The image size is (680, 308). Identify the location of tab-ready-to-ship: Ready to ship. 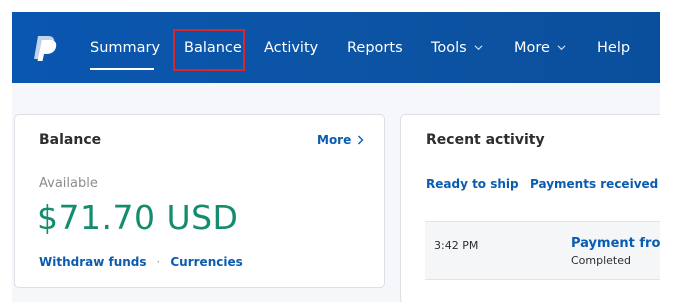
(472, 184).